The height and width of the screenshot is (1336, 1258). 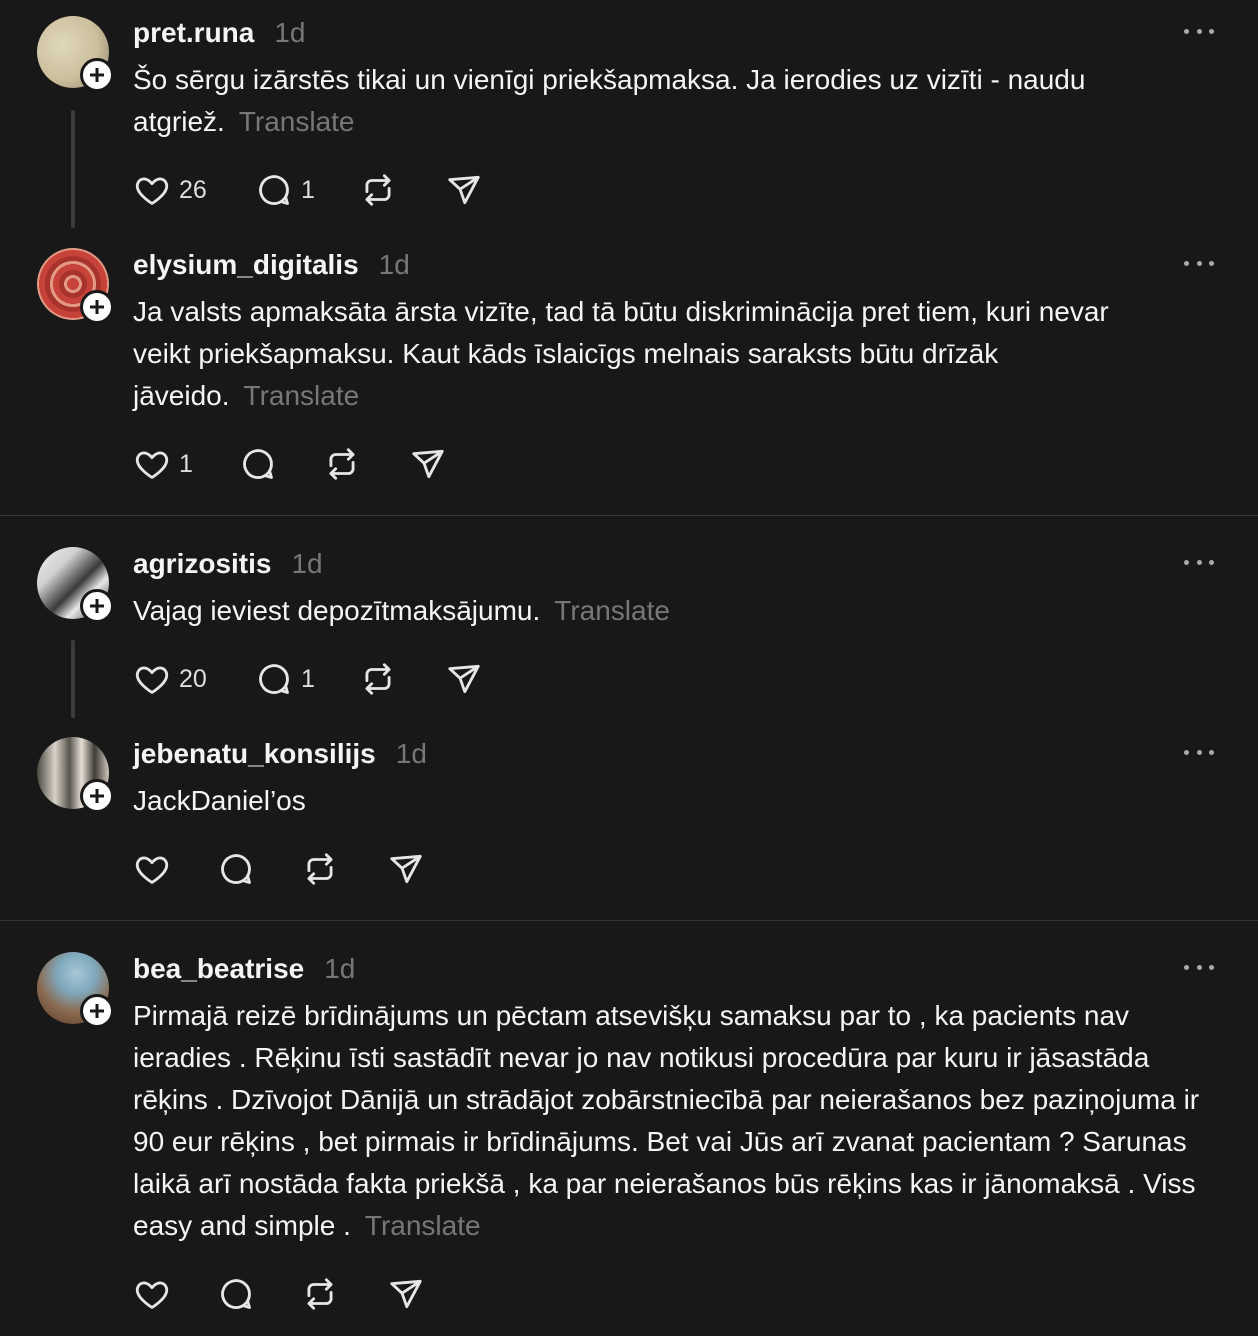 I want to click on username: bea_beatrise, so click(x=218, y=969).